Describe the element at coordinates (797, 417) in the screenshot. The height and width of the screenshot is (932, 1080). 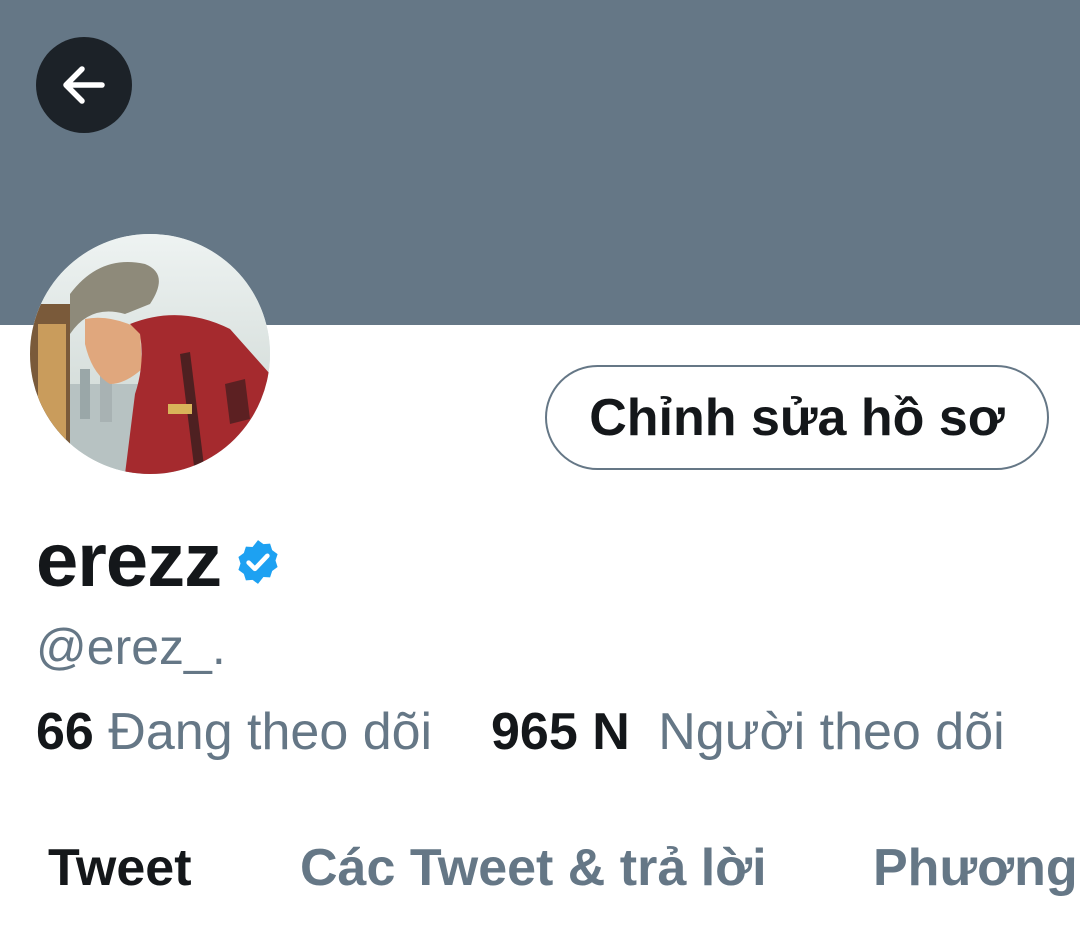
I see `edit-profile-button: Chỉnh sửa hồ sơ` at that location.